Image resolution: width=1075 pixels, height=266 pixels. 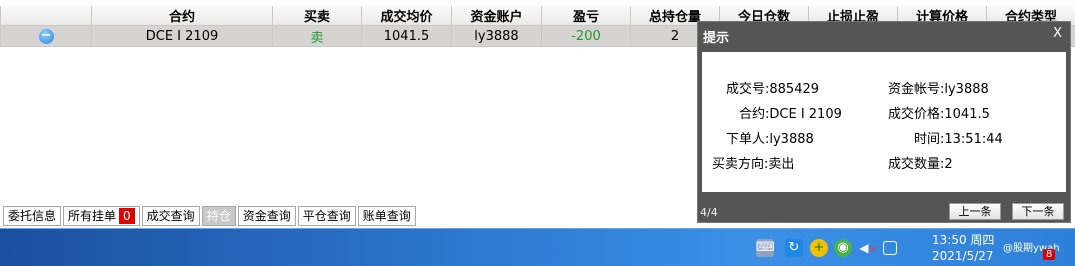 I want to click on tab-orders: 委托信息, so click(x=32, y=216).